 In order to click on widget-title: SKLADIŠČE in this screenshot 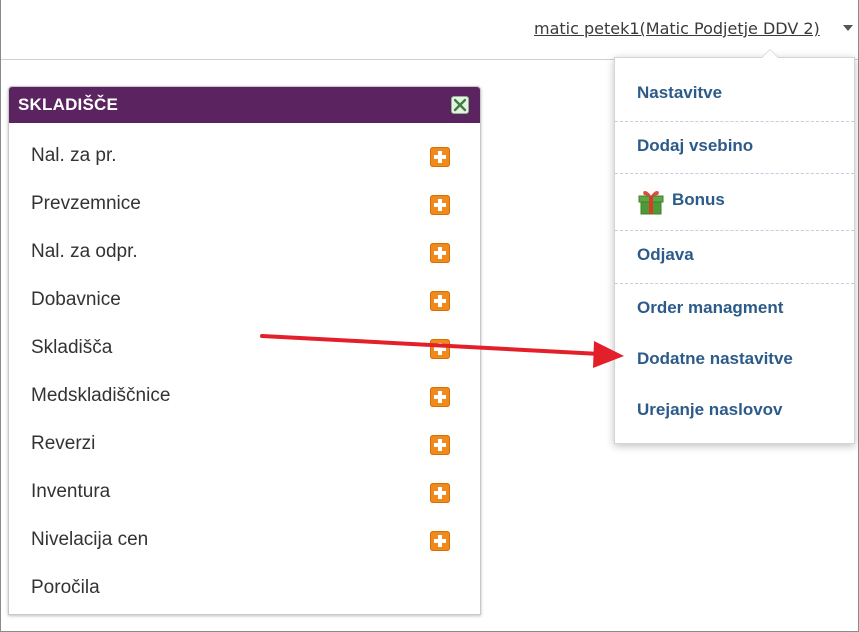, I will do `click(68, 104)`.